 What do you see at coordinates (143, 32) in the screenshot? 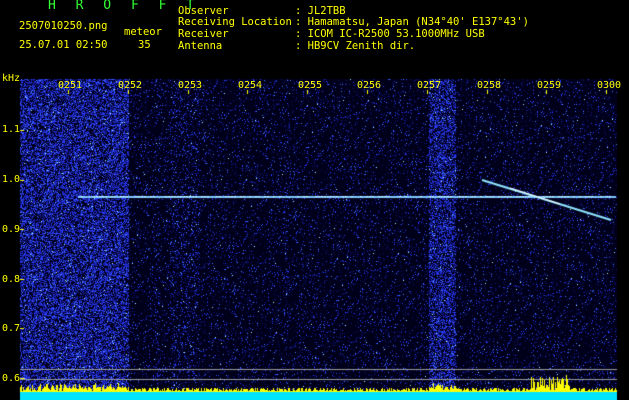
I see `detection-type-label: meteor` at bounding box center [143, 32].